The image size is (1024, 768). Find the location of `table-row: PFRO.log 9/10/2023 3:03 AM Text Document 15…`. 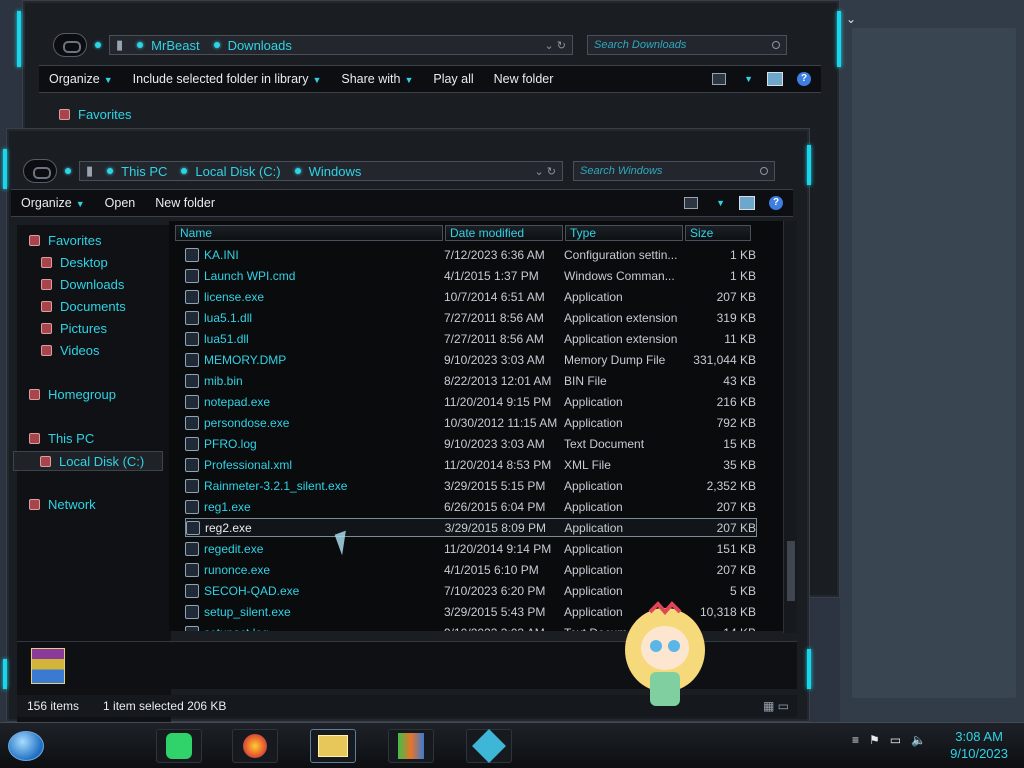

table-row: PFRO.log 9/10/2023 3:03 AM Text Document 15… is located at coordinates (471, 443).